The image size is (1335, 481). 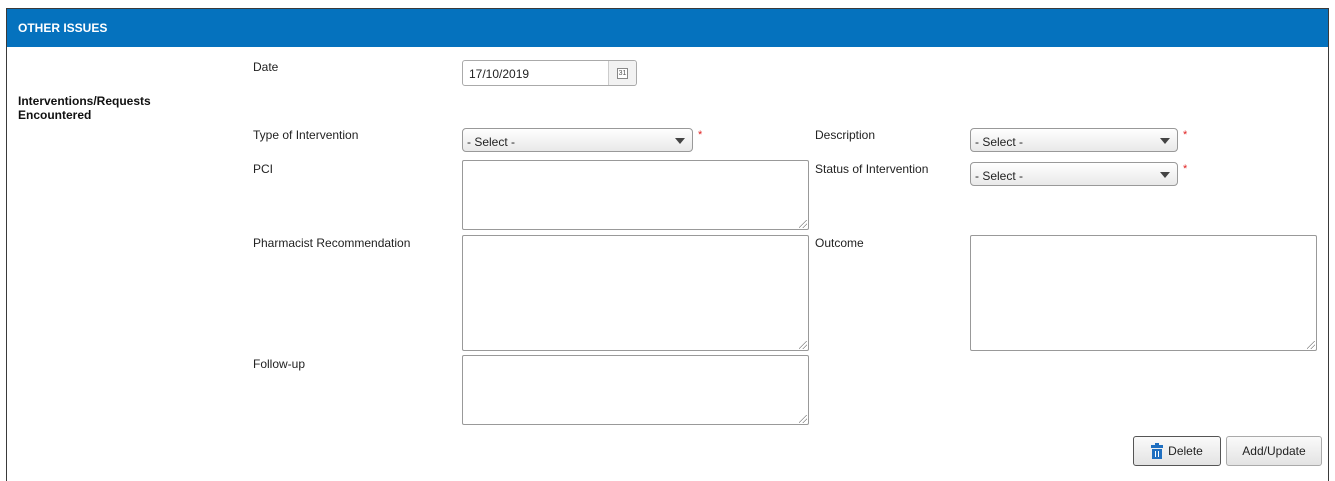 I want to click on follow-up-textarea, so click(x=635, y=390).